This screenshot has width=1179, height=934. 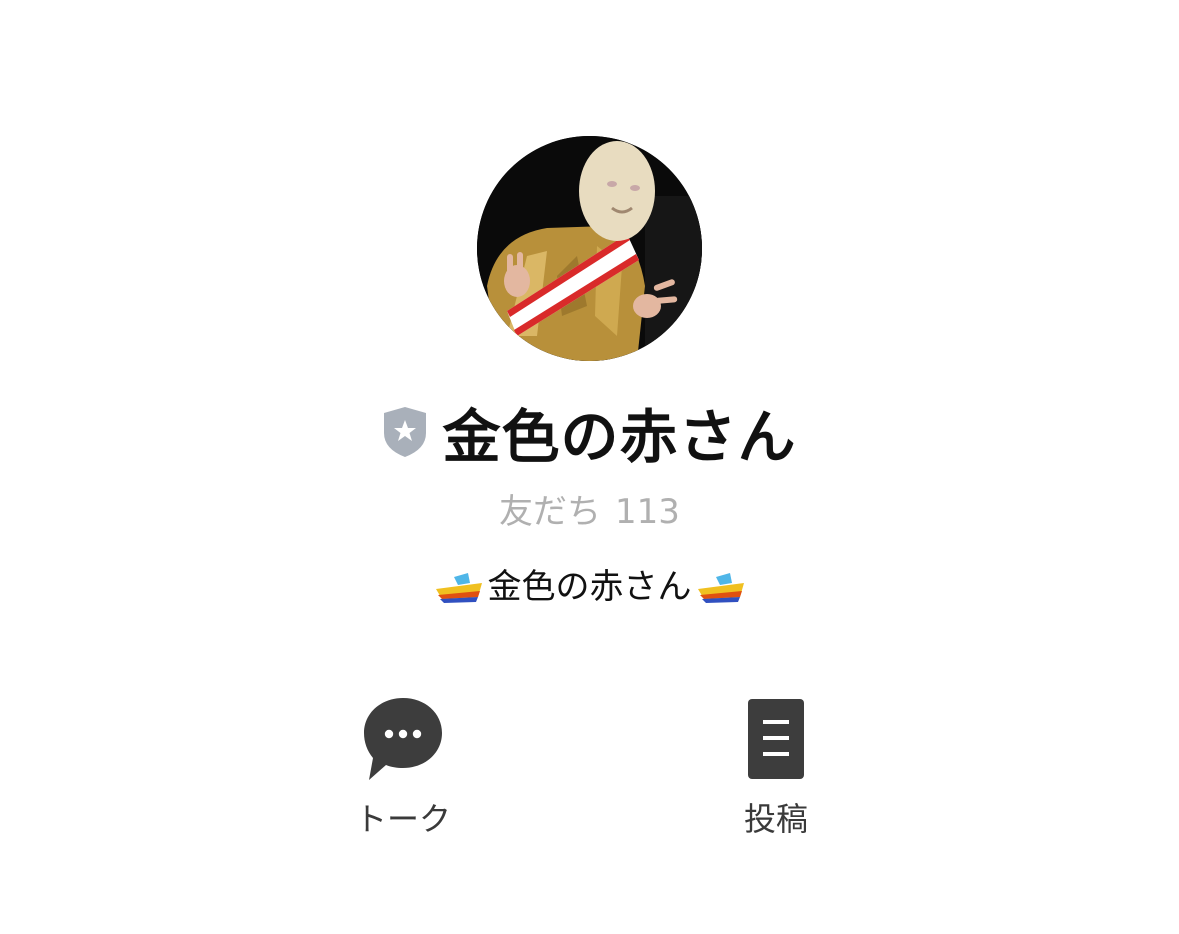 I want to click on status-message-row: 金色の赤さん, so click(x=589, y=583).